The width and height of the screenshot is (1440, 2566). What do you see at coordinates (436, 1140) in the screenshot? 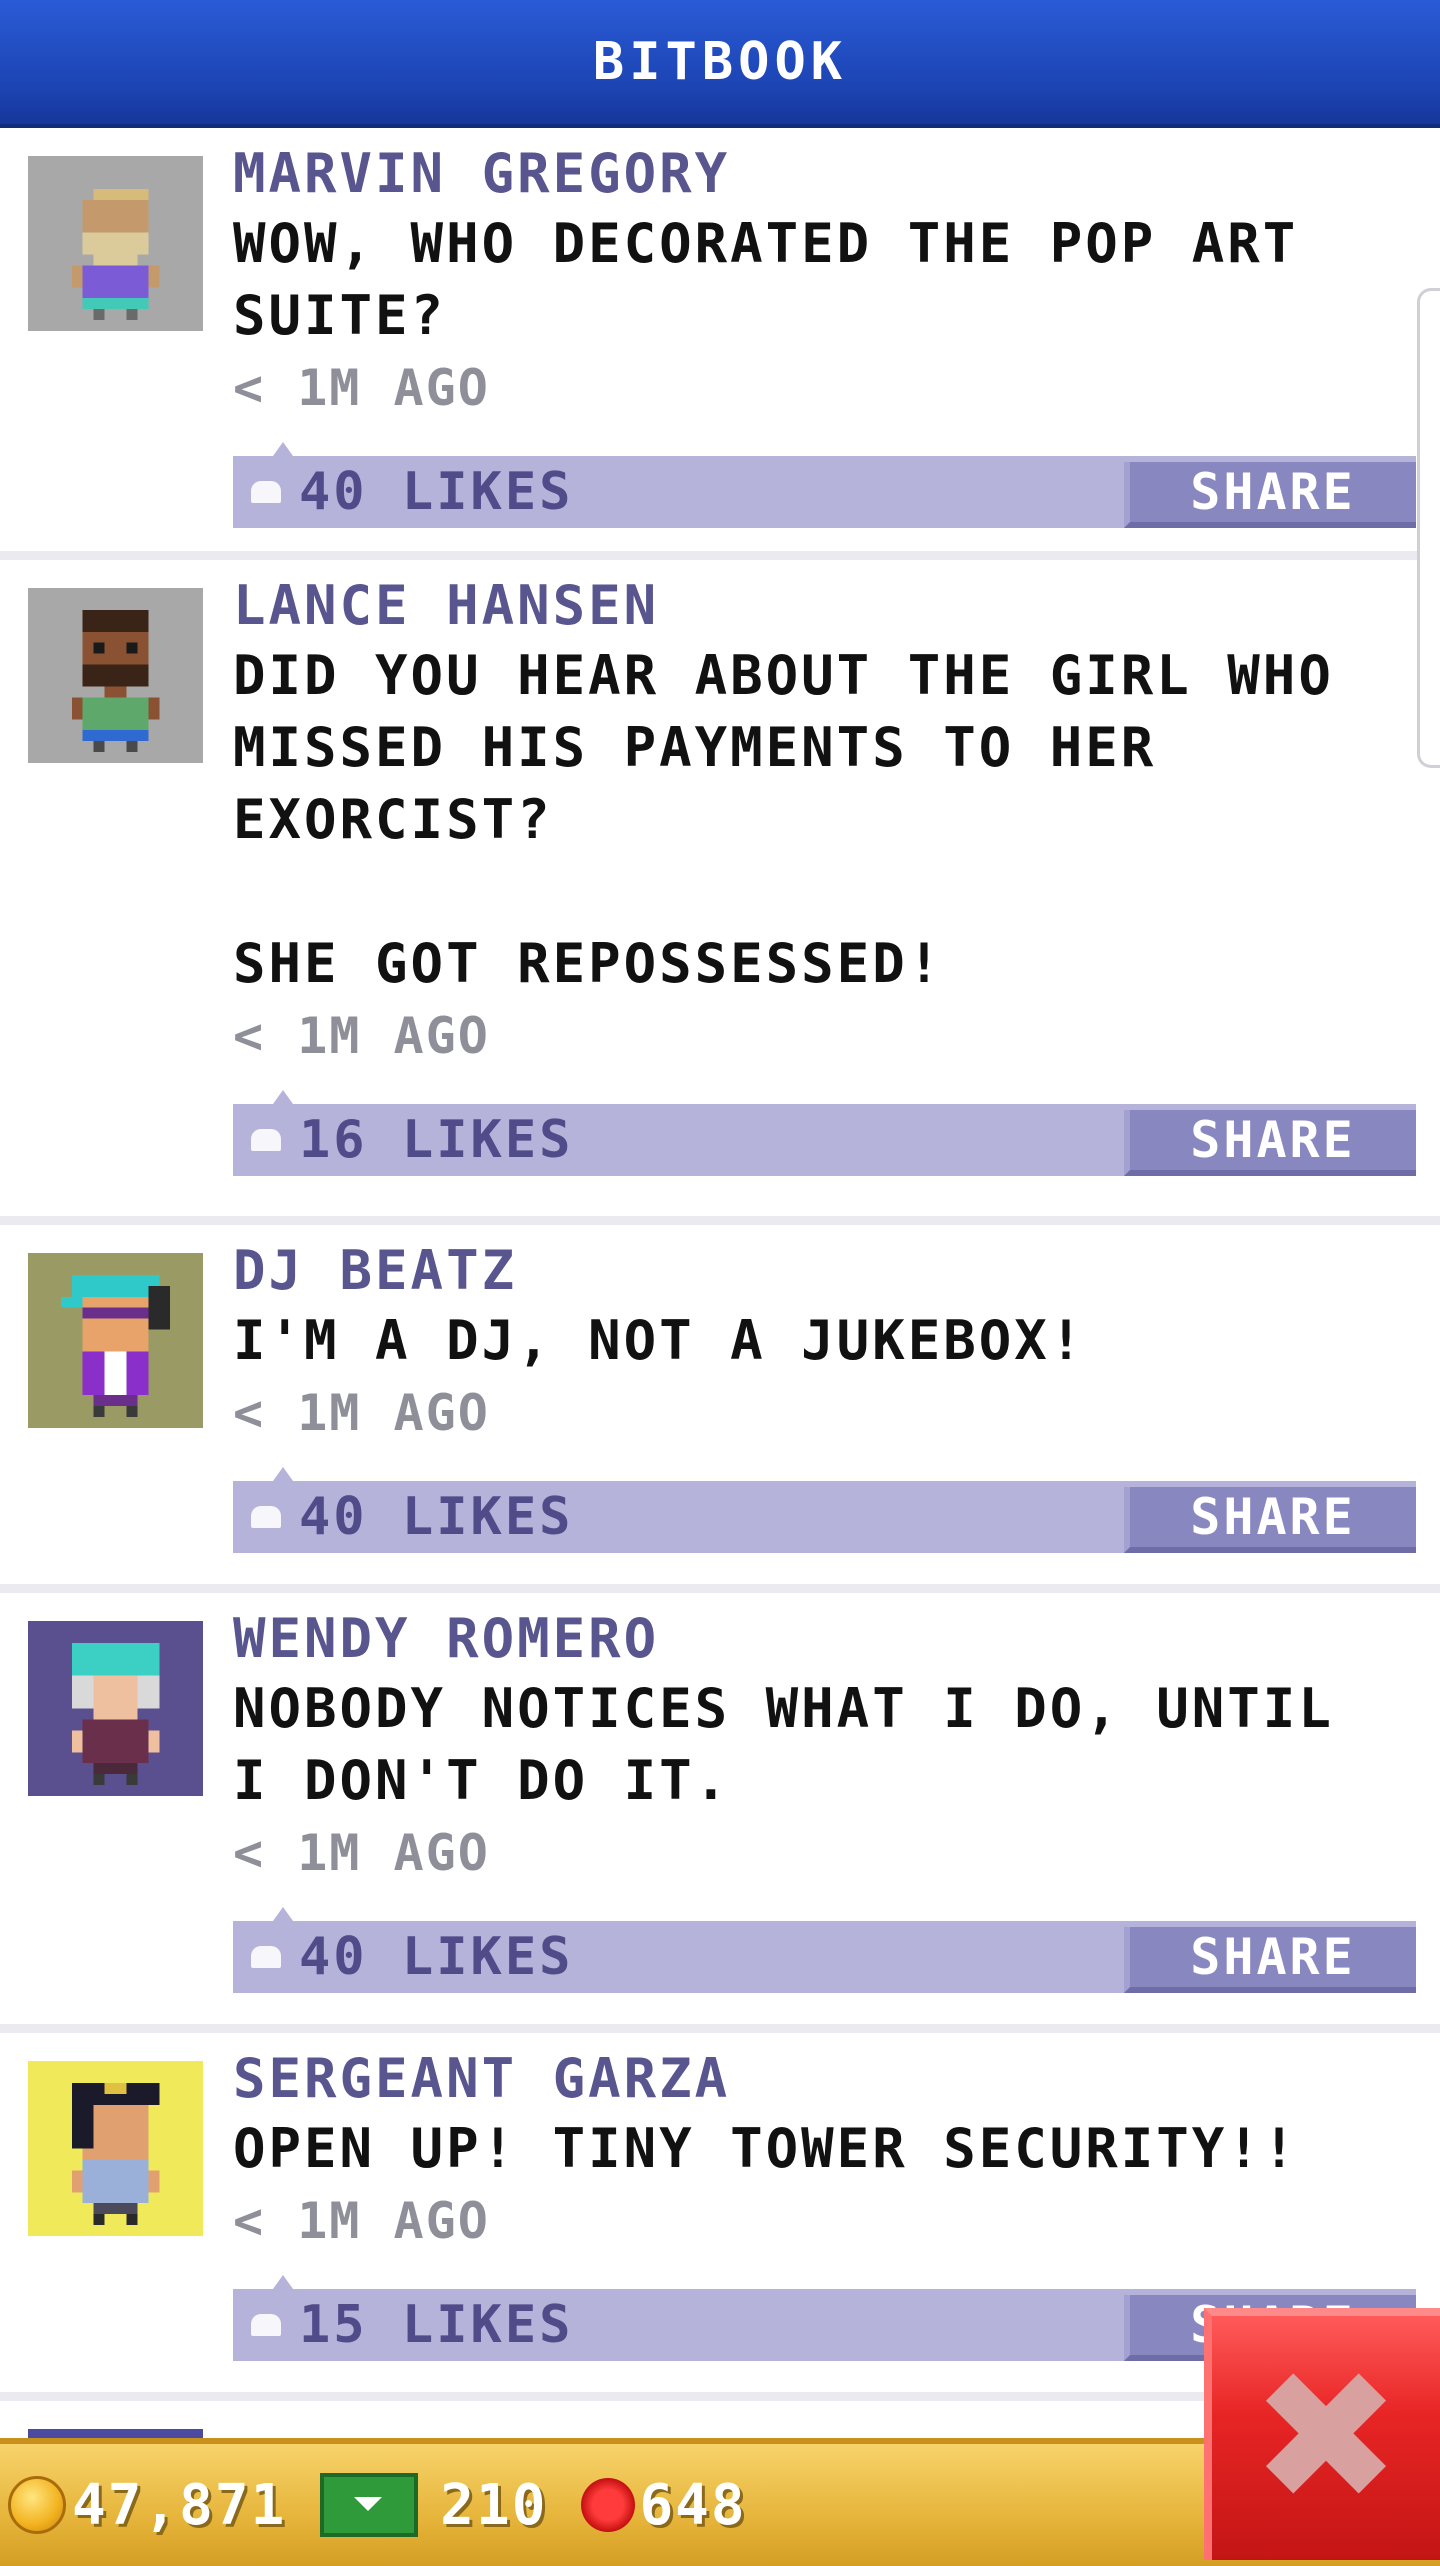
I see `like-count: 16 LIKES` at bounding box center [436, 1140].